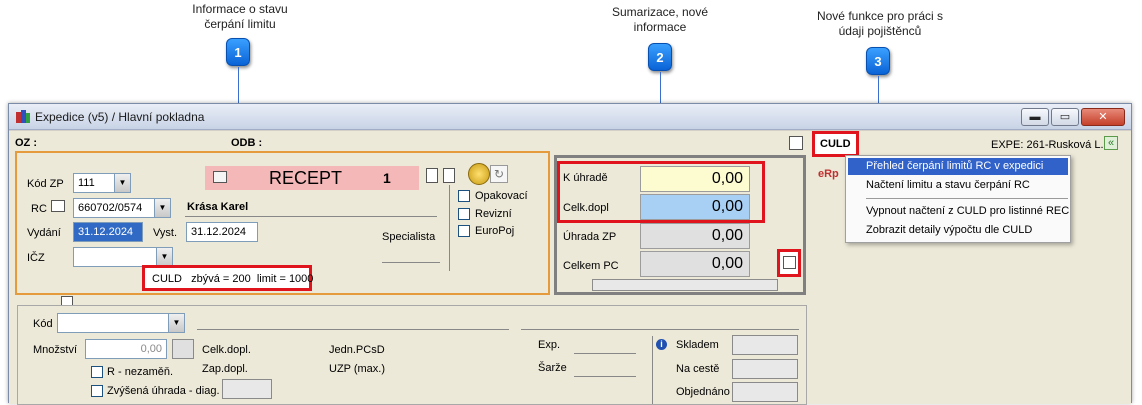 The image size is (1142, 405). I want to click on culd-button: CULD, so click(835, 144).